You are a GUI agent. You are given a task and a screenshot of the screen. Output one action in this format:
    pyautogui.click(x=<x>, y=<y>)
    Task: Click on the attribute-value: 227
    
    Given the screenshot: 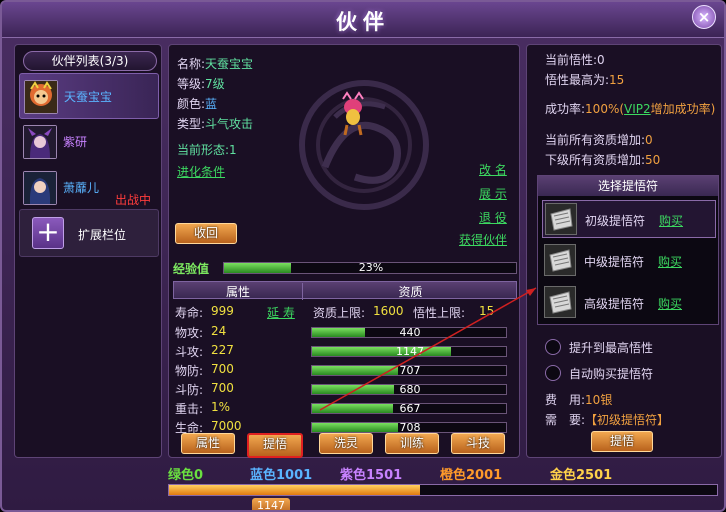 What is the action you would take?
    pyautogui.click(x=222, y=350)
    